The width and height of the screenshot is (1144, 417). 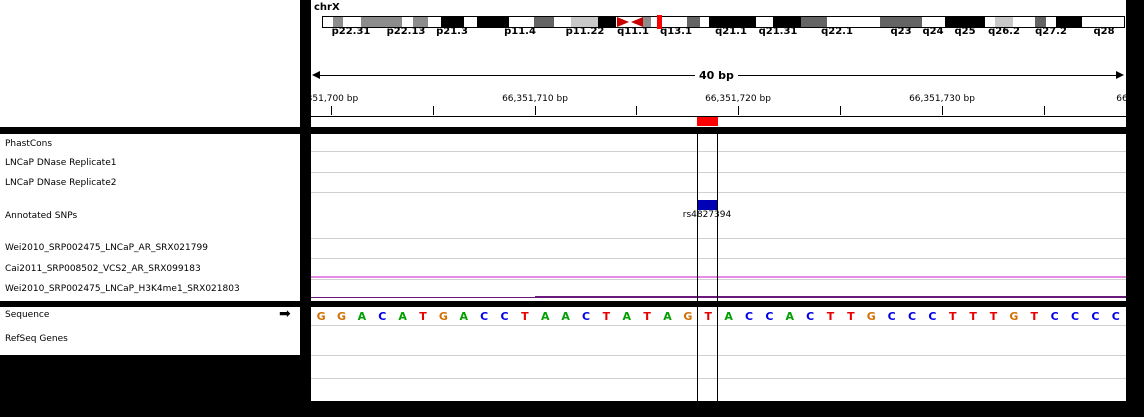 What do you see at coordinates (697, 267) in the screenshot?
I see `center-guide-left` at bounding box center [697, 267].